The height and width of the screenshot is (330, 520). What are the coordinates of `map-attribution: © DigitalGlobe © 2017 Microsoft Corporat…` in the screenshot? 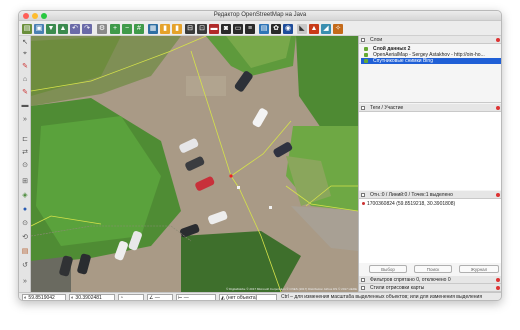 It's located at (291, 289).